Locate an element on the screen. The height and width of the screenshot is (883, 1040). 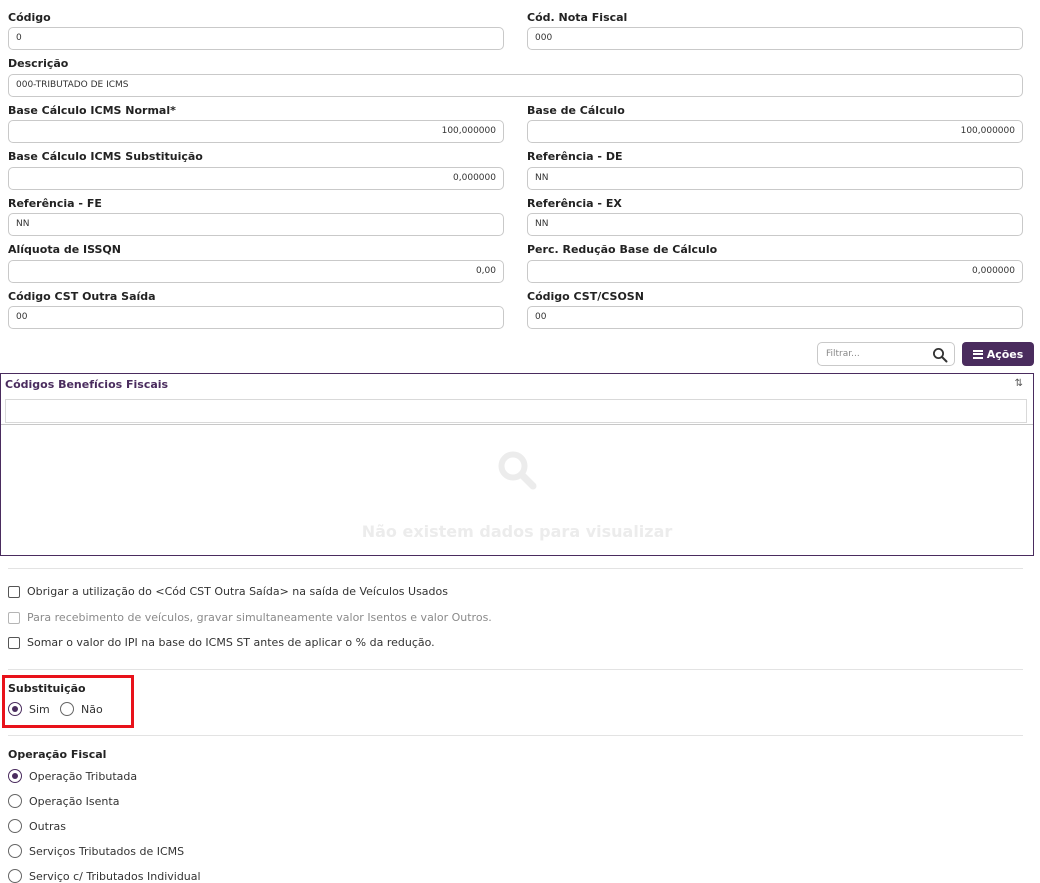
aliquota-issqn-input: 0,00 is located at coordinates (256, 271).